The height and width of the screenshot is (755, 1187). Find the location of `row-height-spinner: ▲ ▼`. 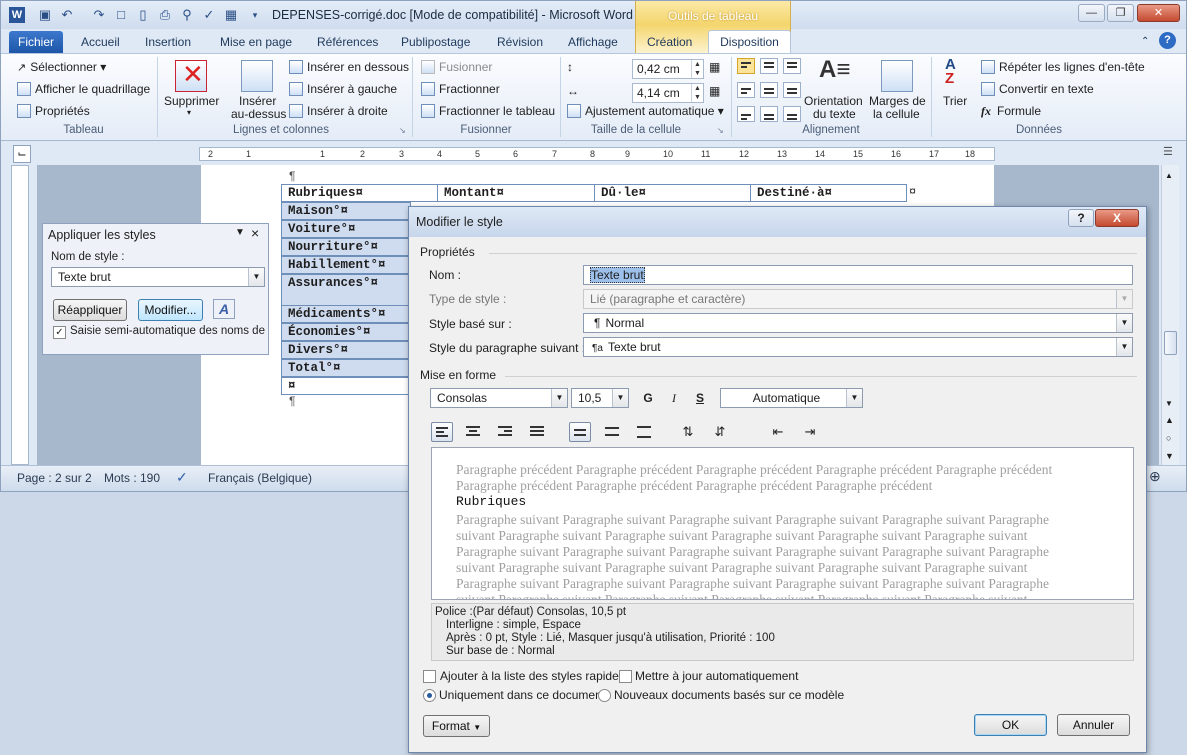

row-height-spinner: ▲ ▼ is located at coordinates (697, 69).